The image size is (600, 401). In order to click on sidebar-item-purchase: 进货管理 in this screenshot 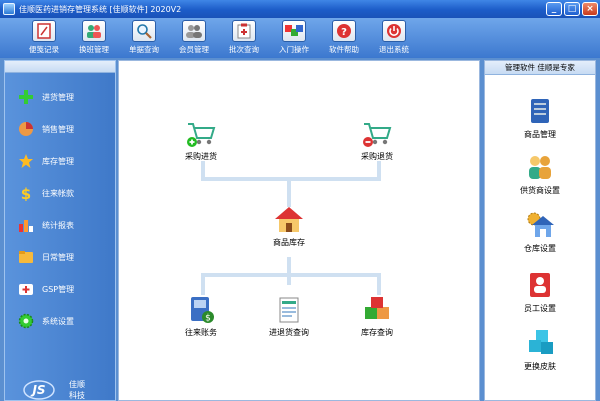, I will do `click(60, 97)`.